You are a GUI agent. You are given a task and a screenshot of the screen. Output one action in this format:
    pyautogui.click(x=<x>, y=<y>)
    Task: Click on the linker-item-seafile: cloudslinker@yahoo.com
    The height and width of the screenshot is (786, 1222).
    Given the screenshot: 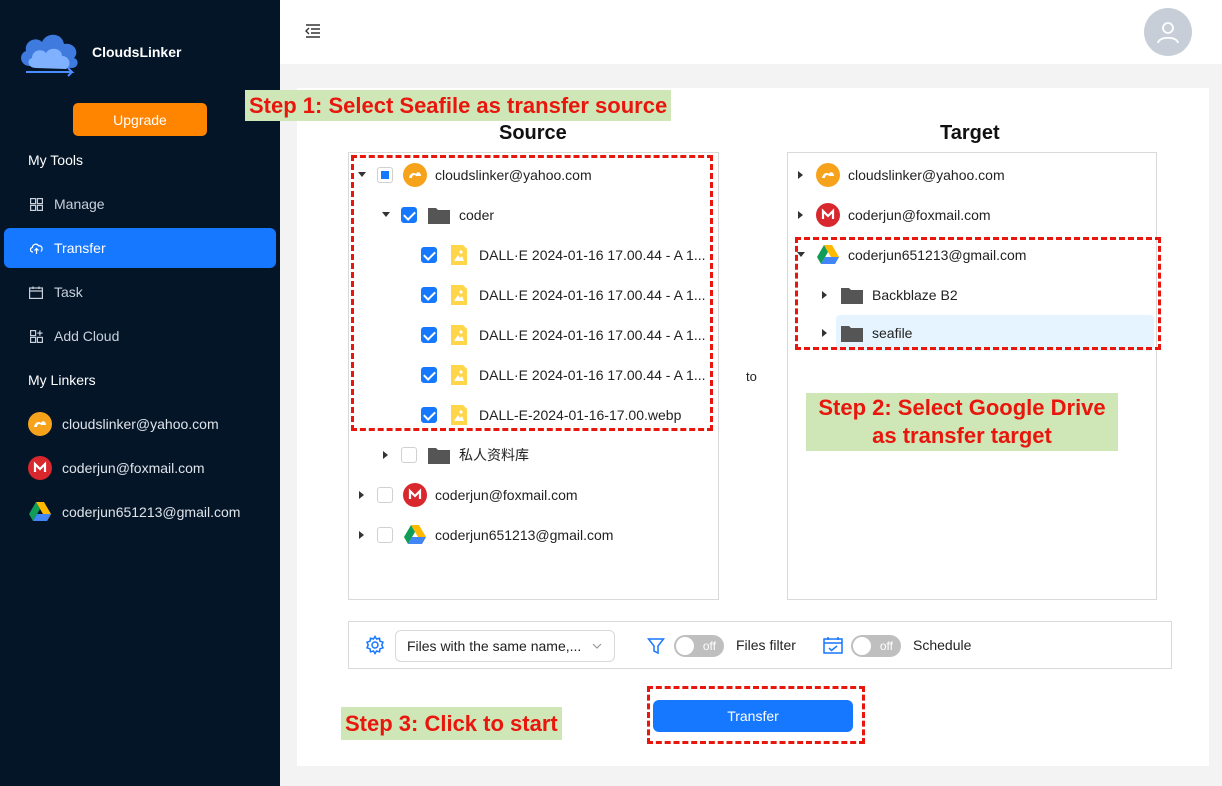 What is the action you would take?
    pyautogui.click(x=123, y=424)
    